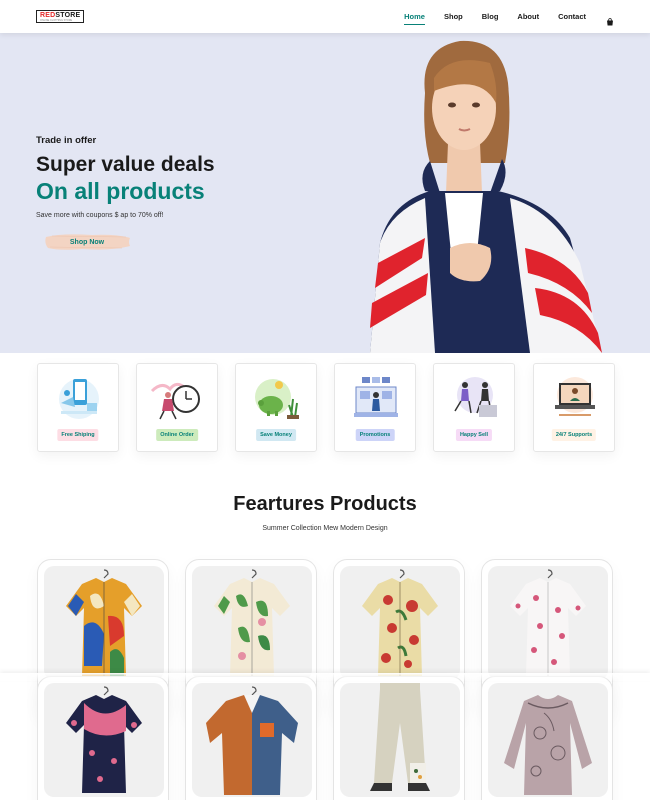 This screenshot has height=800, width=650. I want to click on feature-free-shipping: Free Shiping, so click(78, 407).